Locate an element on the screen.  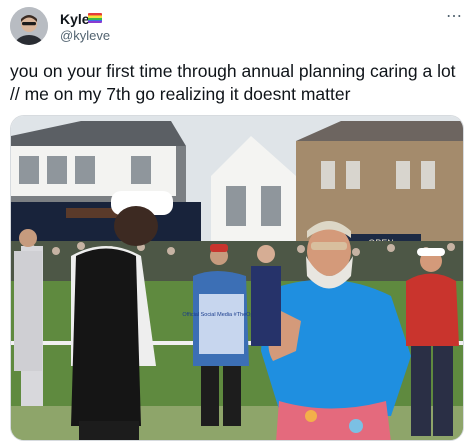
author-name: Kyle is located at coordinates (75, 19).